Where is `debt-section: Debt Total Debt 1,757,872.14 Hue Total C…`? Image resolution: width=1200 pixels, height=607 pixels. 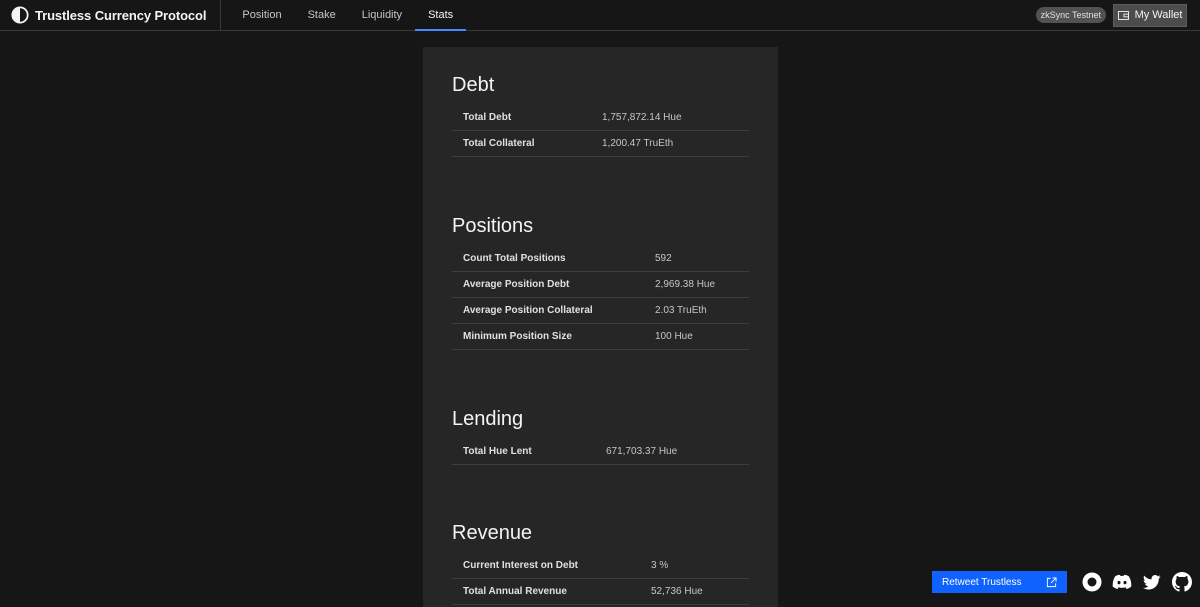
debt-section: Debt Total Debt 1,757,872.14 Hue Total C… is located at coordinates (600, 115).